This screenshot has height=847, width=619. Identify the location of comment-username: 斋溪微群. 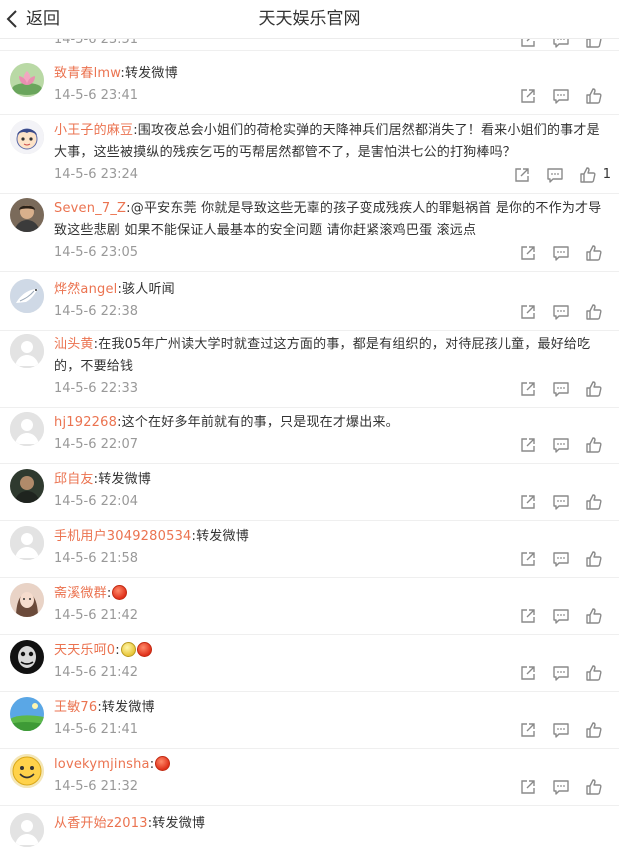
(80, 593).